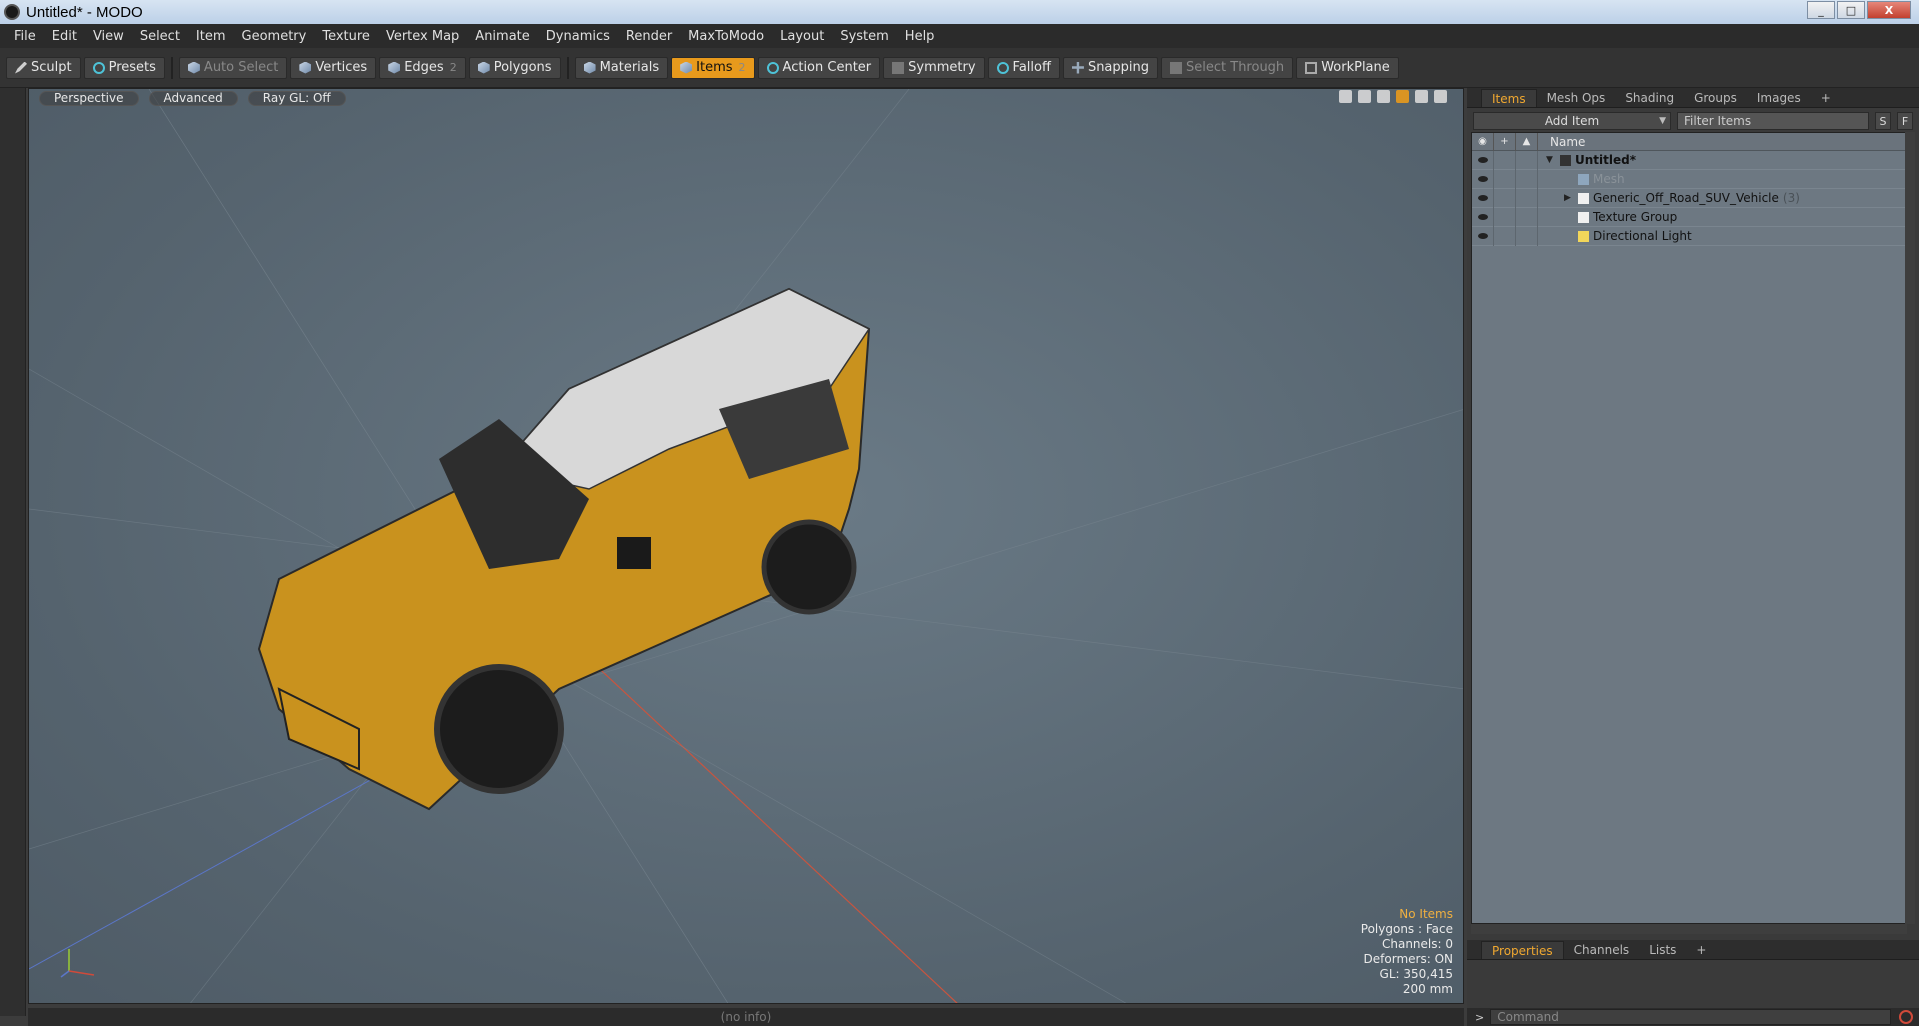 This screenshot has height=1026, width=1919. What do you see at coordinates (1569, 198) in the screenshot?
I see `expand-arrow-icon: ▶` at bounding box center [1569, 198].